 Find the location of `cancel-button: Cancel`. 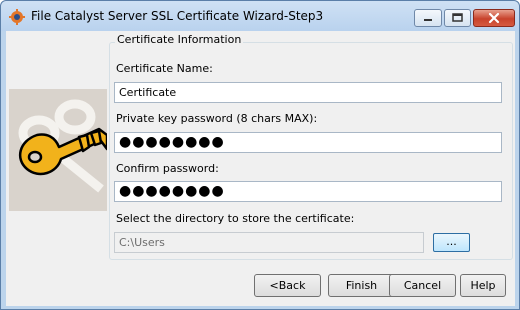

cancel-button: Cancel is located at coordinates (422, 285).